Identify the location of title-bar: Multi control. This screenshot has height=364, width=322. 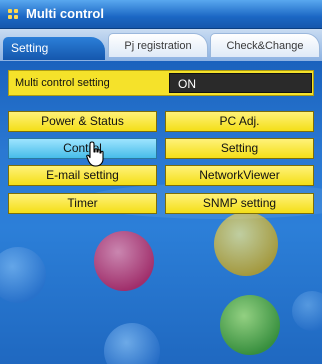
(161, 14).